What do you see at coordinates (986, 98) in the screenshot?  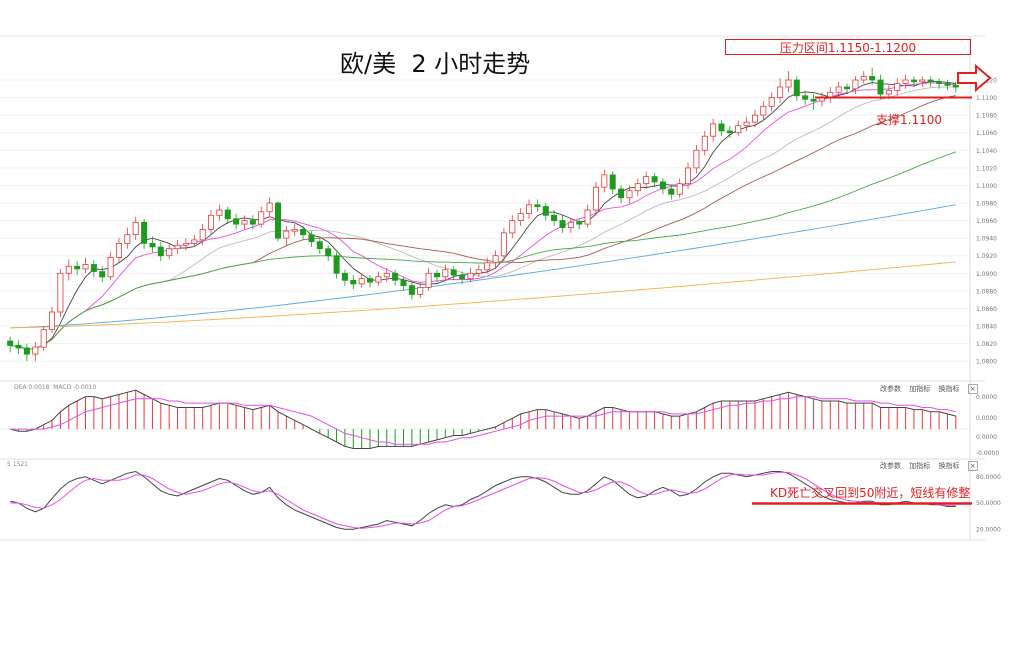 I see `price-tick-label: 1.1100` at bounding box center [986, 98].